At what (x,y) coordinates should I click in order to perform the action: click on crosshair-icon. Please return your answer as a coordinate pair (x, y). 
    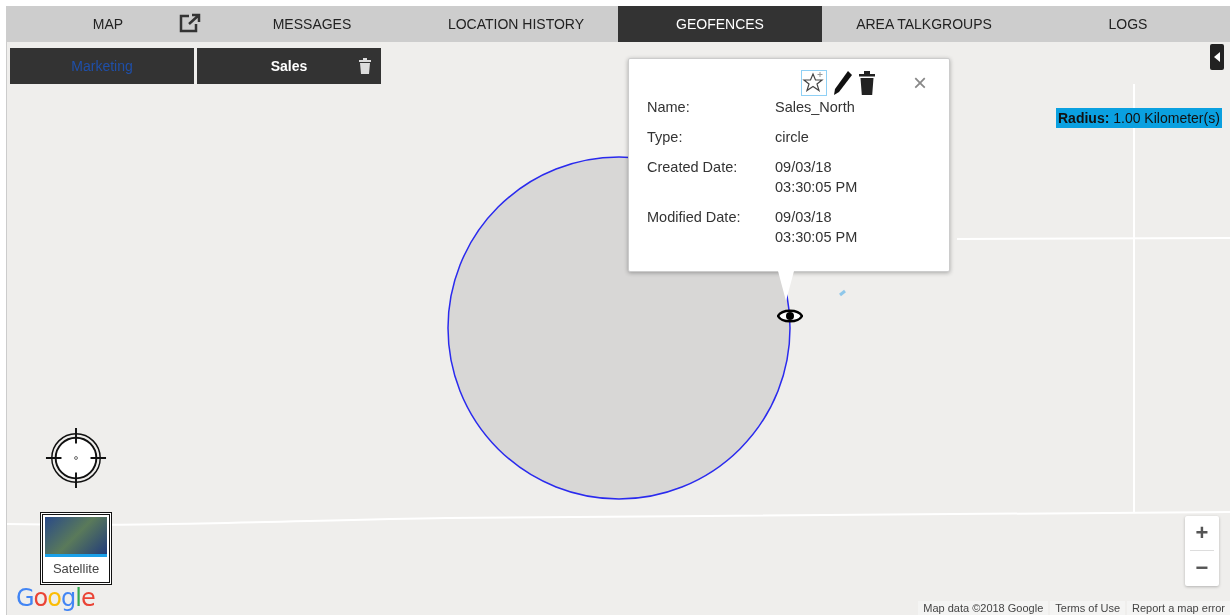
    Looking at the image, I should click on (76, 458).